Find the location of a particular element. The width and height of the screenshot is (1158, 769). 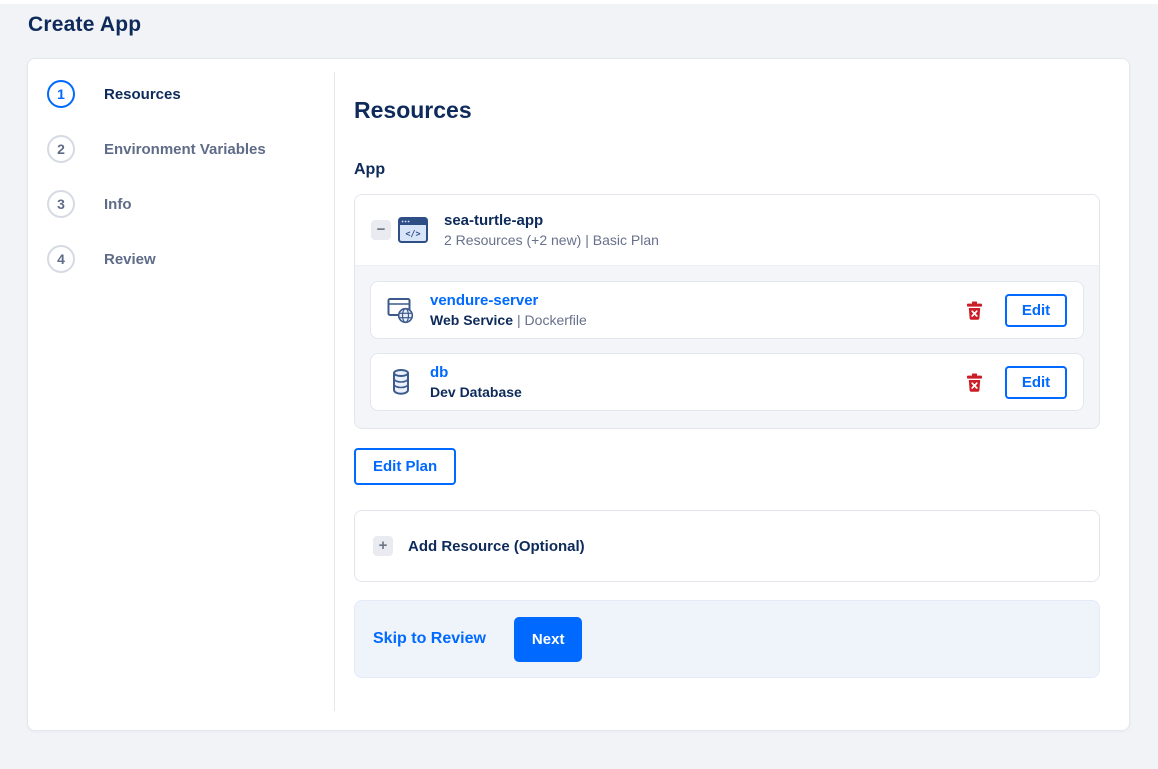

step-number-4: 4 is located at coordinates (61, 259).